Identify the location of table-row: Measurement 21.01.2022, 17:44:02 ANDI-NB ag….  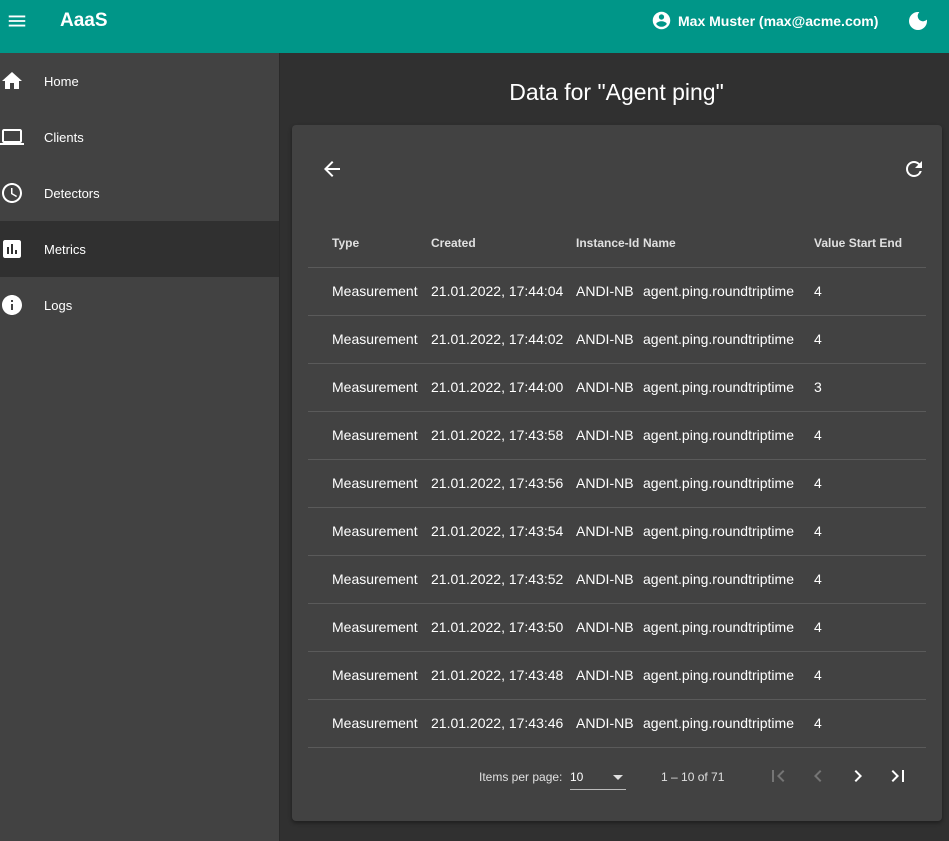
(617, 339).